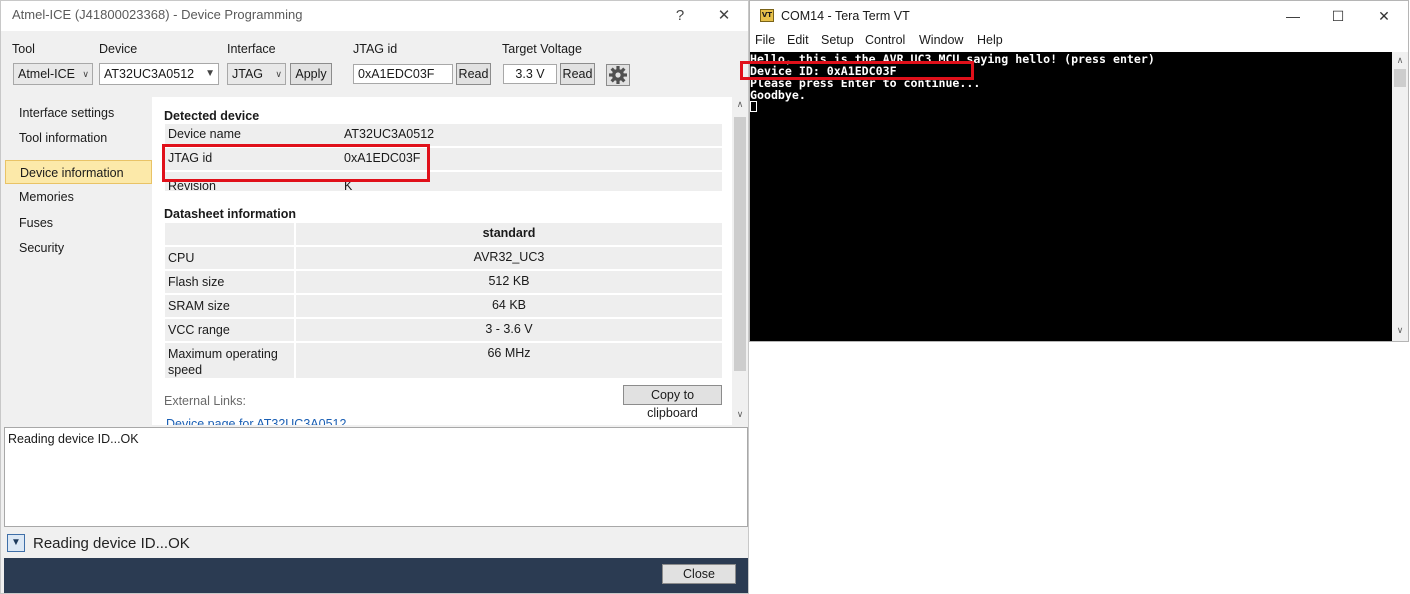 The height and width of the screenshot is (594, 1410). What do you see at coordinates (376, 543) in the screenshot?
I see `status-bar: ▼ Reading device ID...OK` at bounding box center [376, 543].